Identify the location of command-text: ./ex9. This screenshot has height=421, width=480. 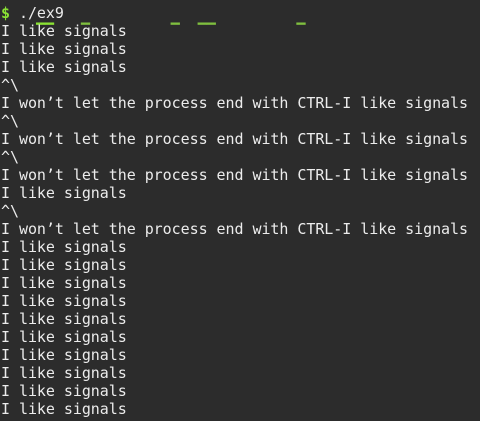
(41, 13).